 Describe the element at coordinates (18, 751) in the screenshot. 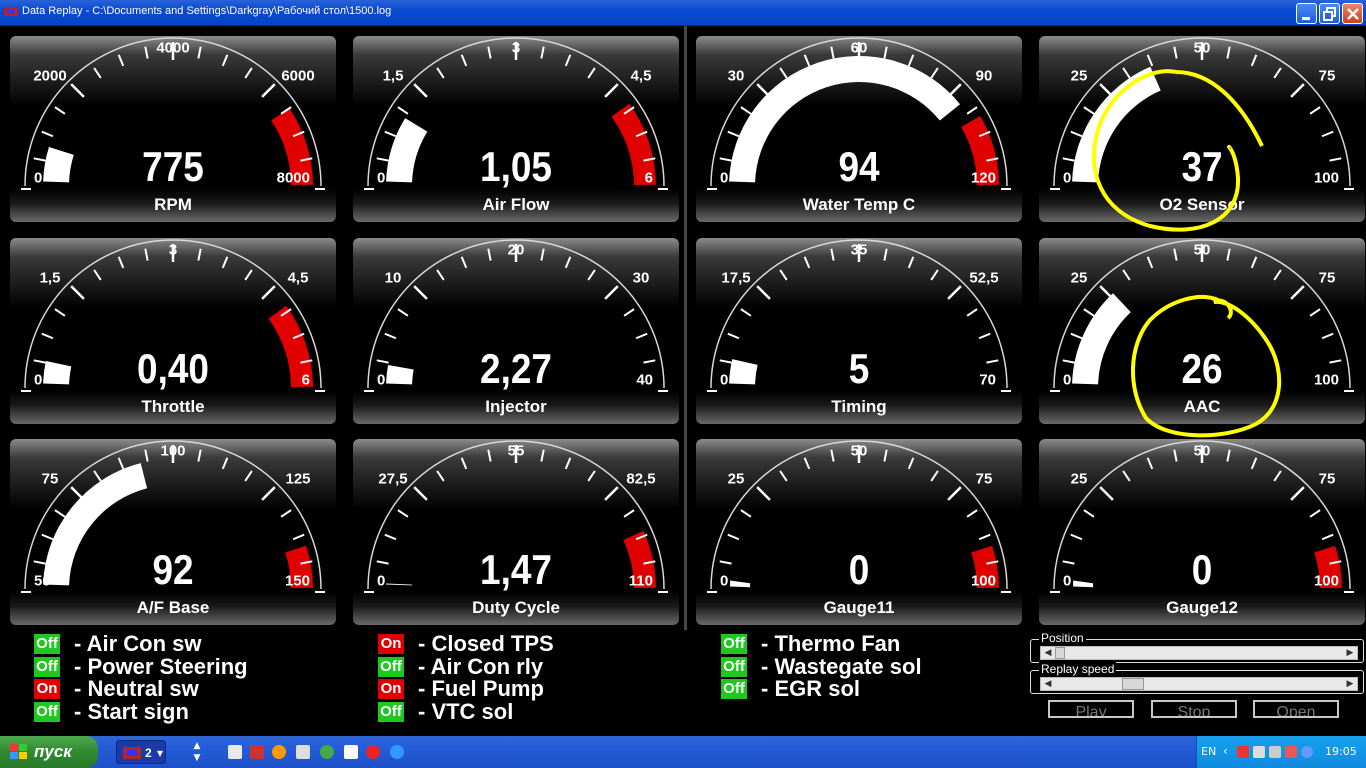

I see `windows-flag-icon` at that location.